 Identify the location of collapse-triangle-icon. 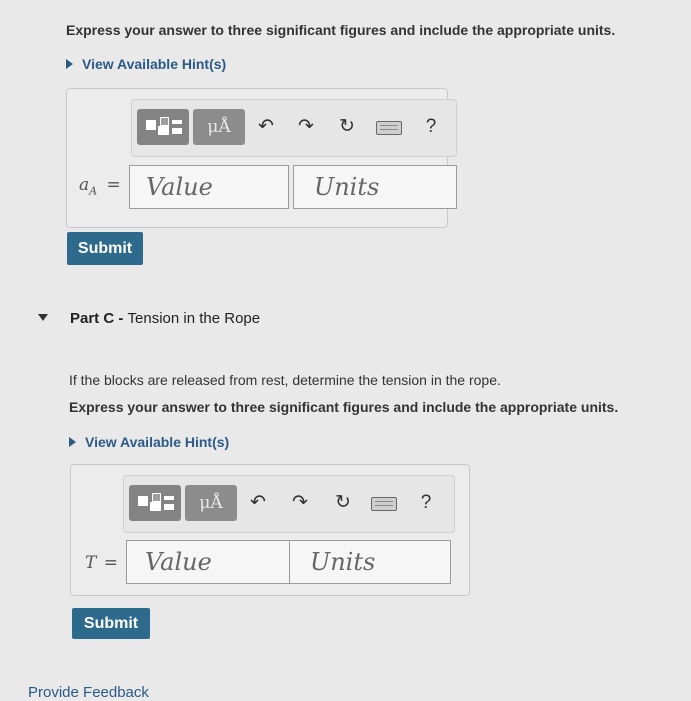
(43, 317).